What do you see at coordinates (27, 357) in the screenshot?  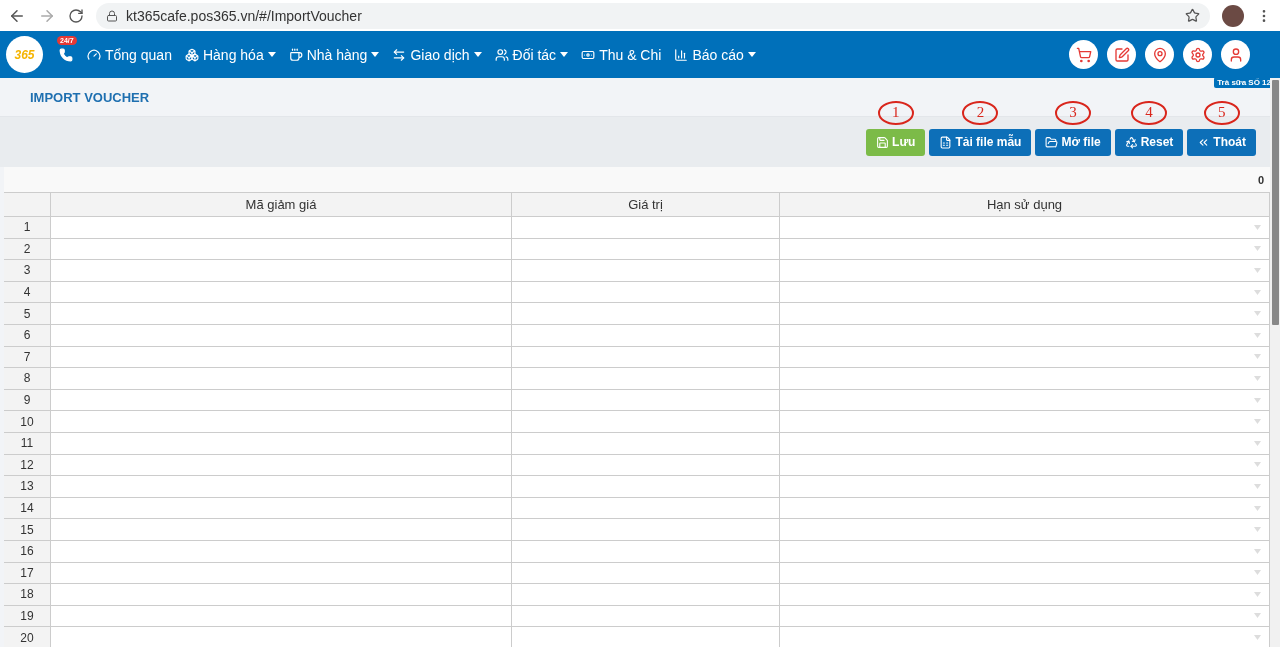 I see `row-number: 7` at bounding box center [27, 357].